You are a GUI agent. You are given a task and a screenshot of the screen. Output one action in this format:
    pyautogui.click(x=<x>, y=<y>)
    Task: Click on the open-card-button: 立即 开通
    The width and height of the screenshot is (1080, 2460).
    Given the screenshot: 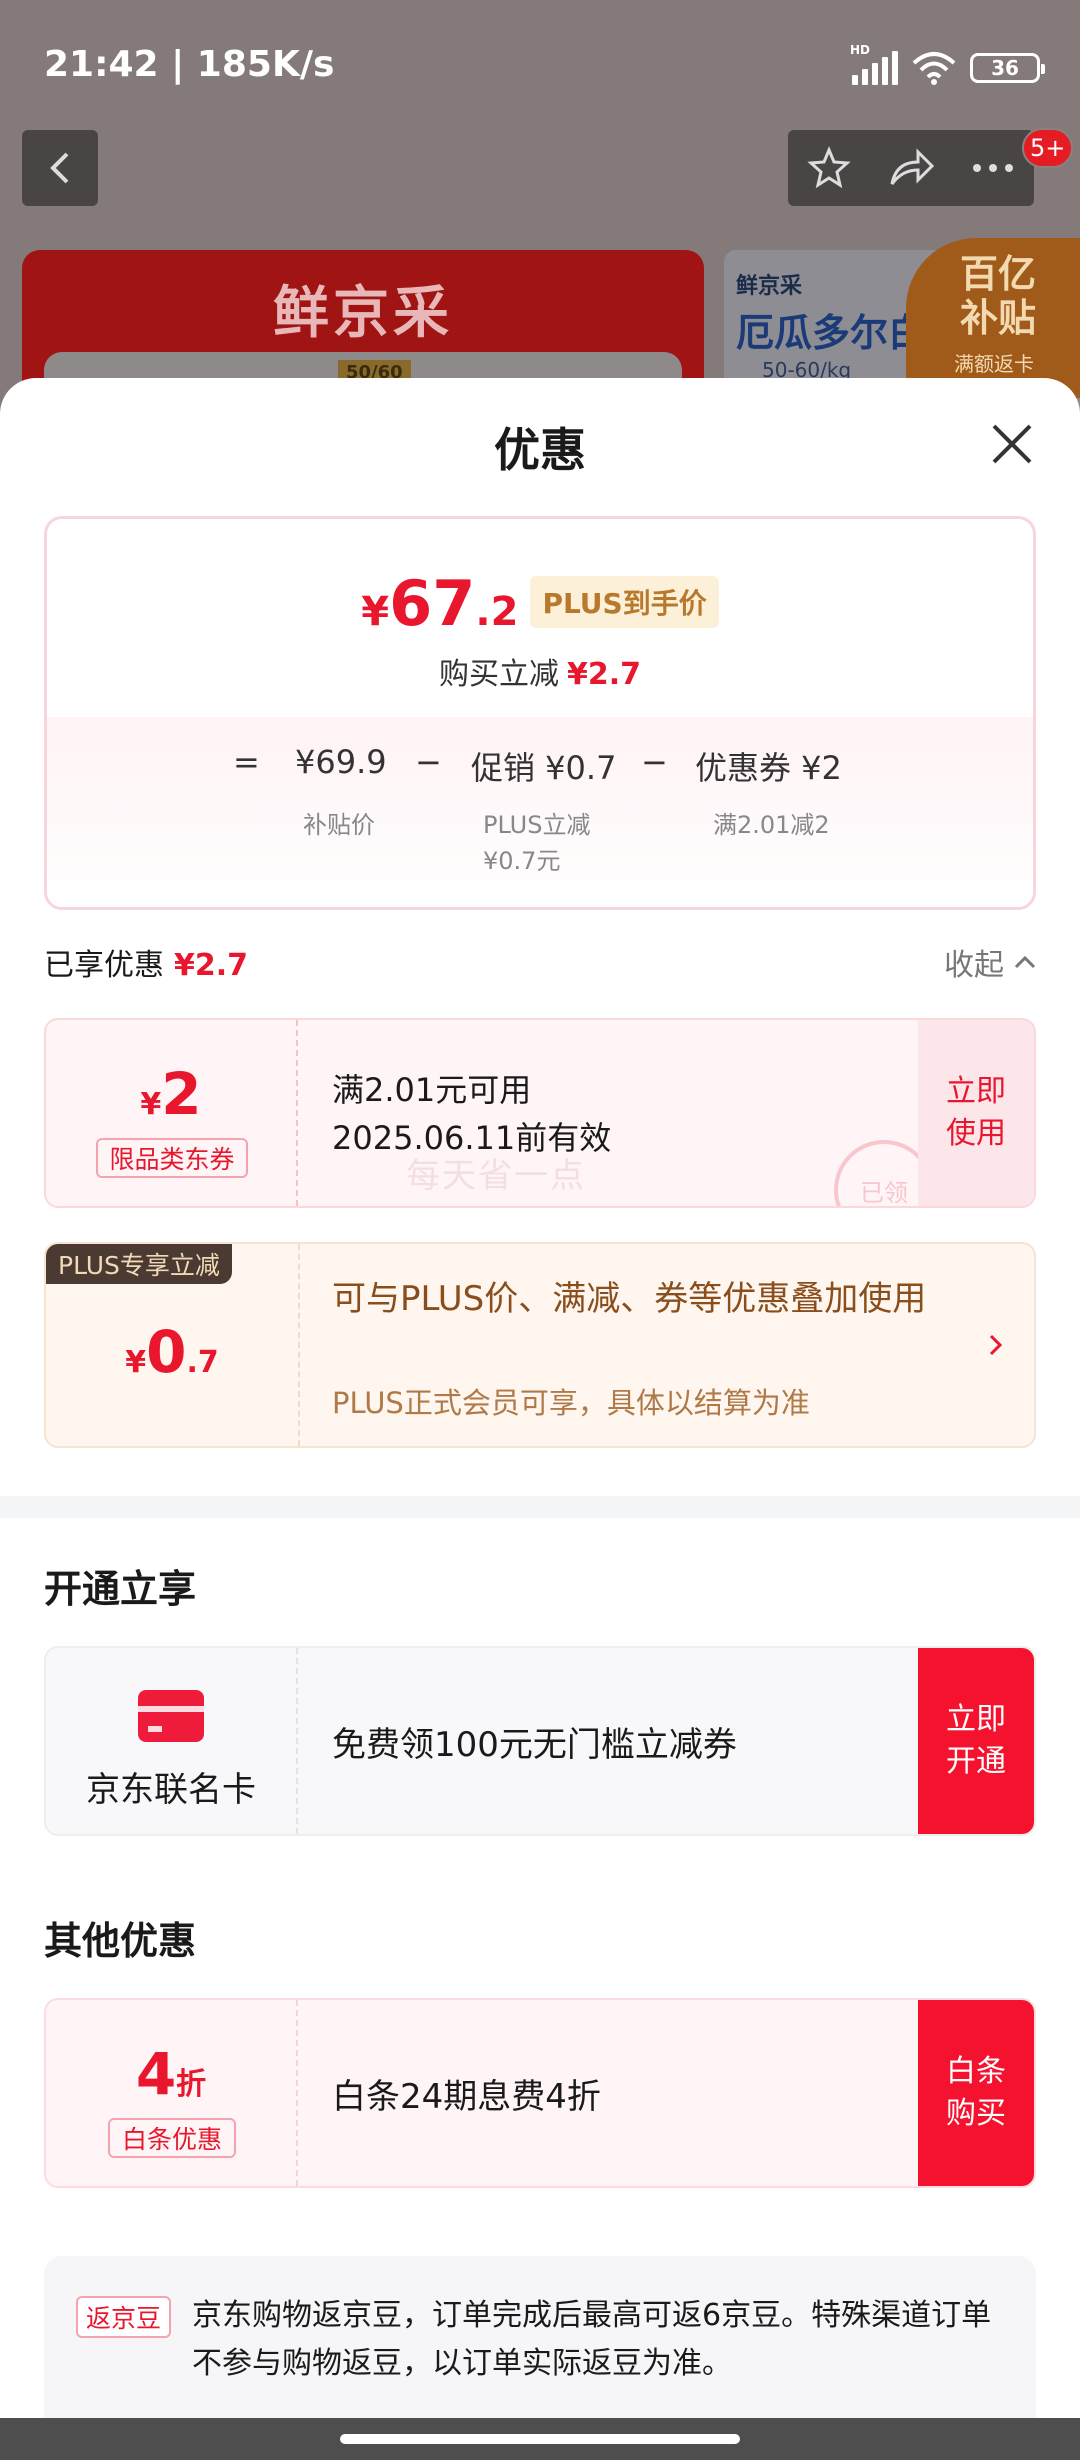 What is the action you would take?
    pyautogui.click(x=976, y=1741)
    